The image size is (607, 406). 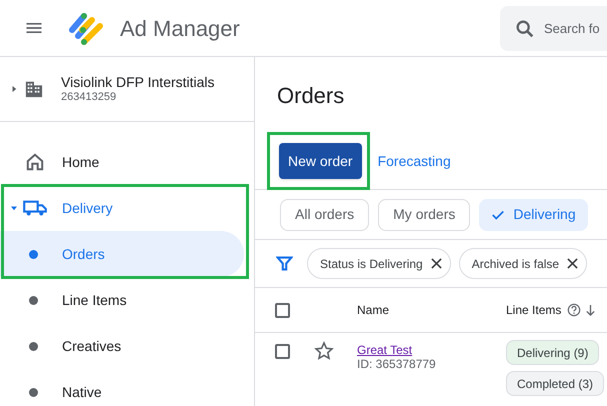 I want to click on star-icon, so click(x=324, y=351).